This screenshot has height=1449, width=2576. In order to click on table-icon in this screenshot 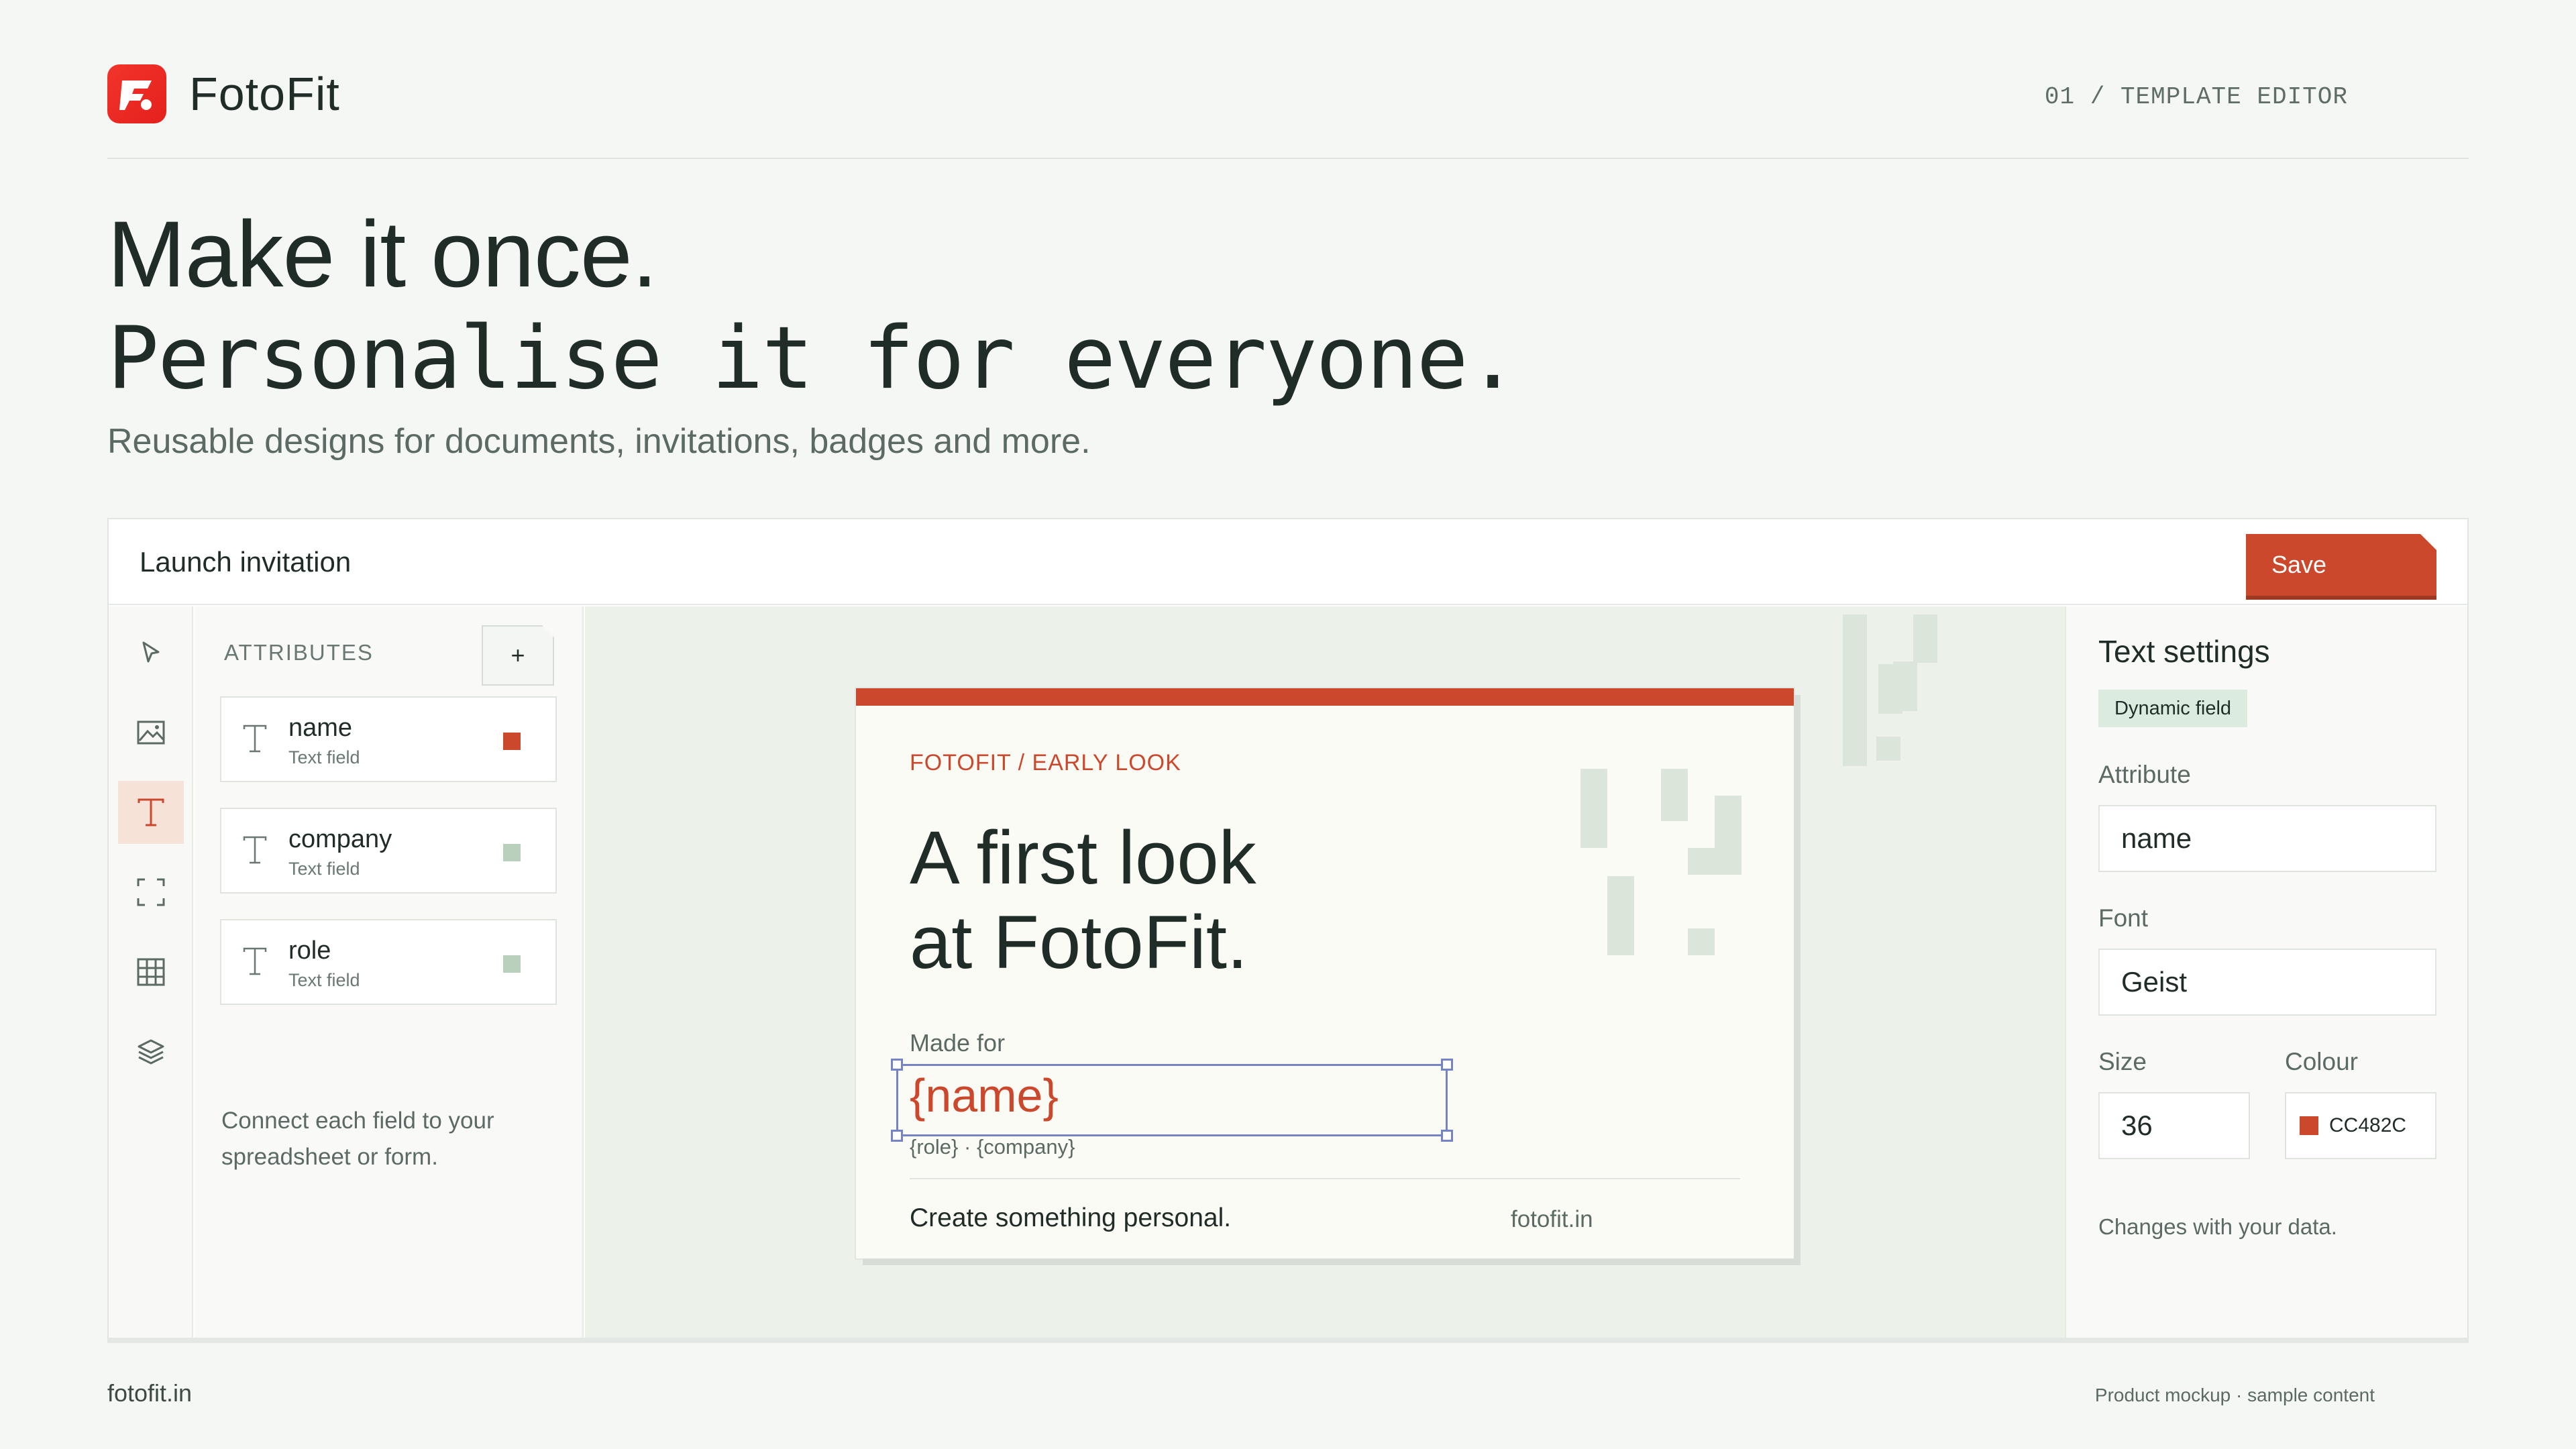, I will do `click(151, 972)`.